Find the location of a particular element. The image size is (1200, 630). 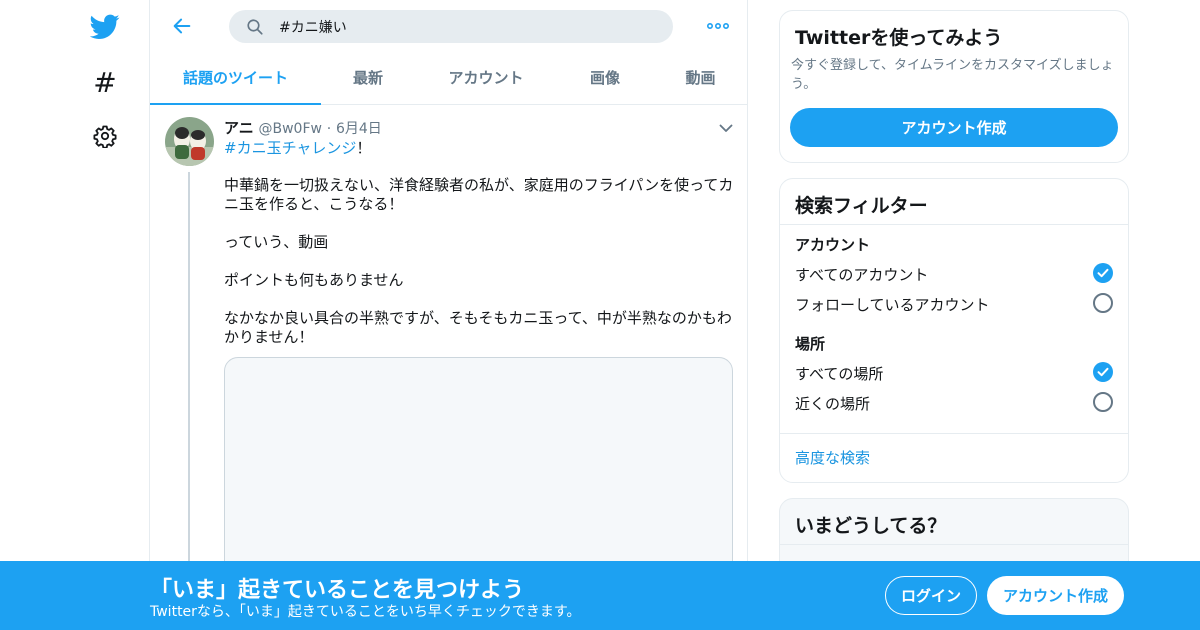

thread-line is located at coordinates (189, 372).